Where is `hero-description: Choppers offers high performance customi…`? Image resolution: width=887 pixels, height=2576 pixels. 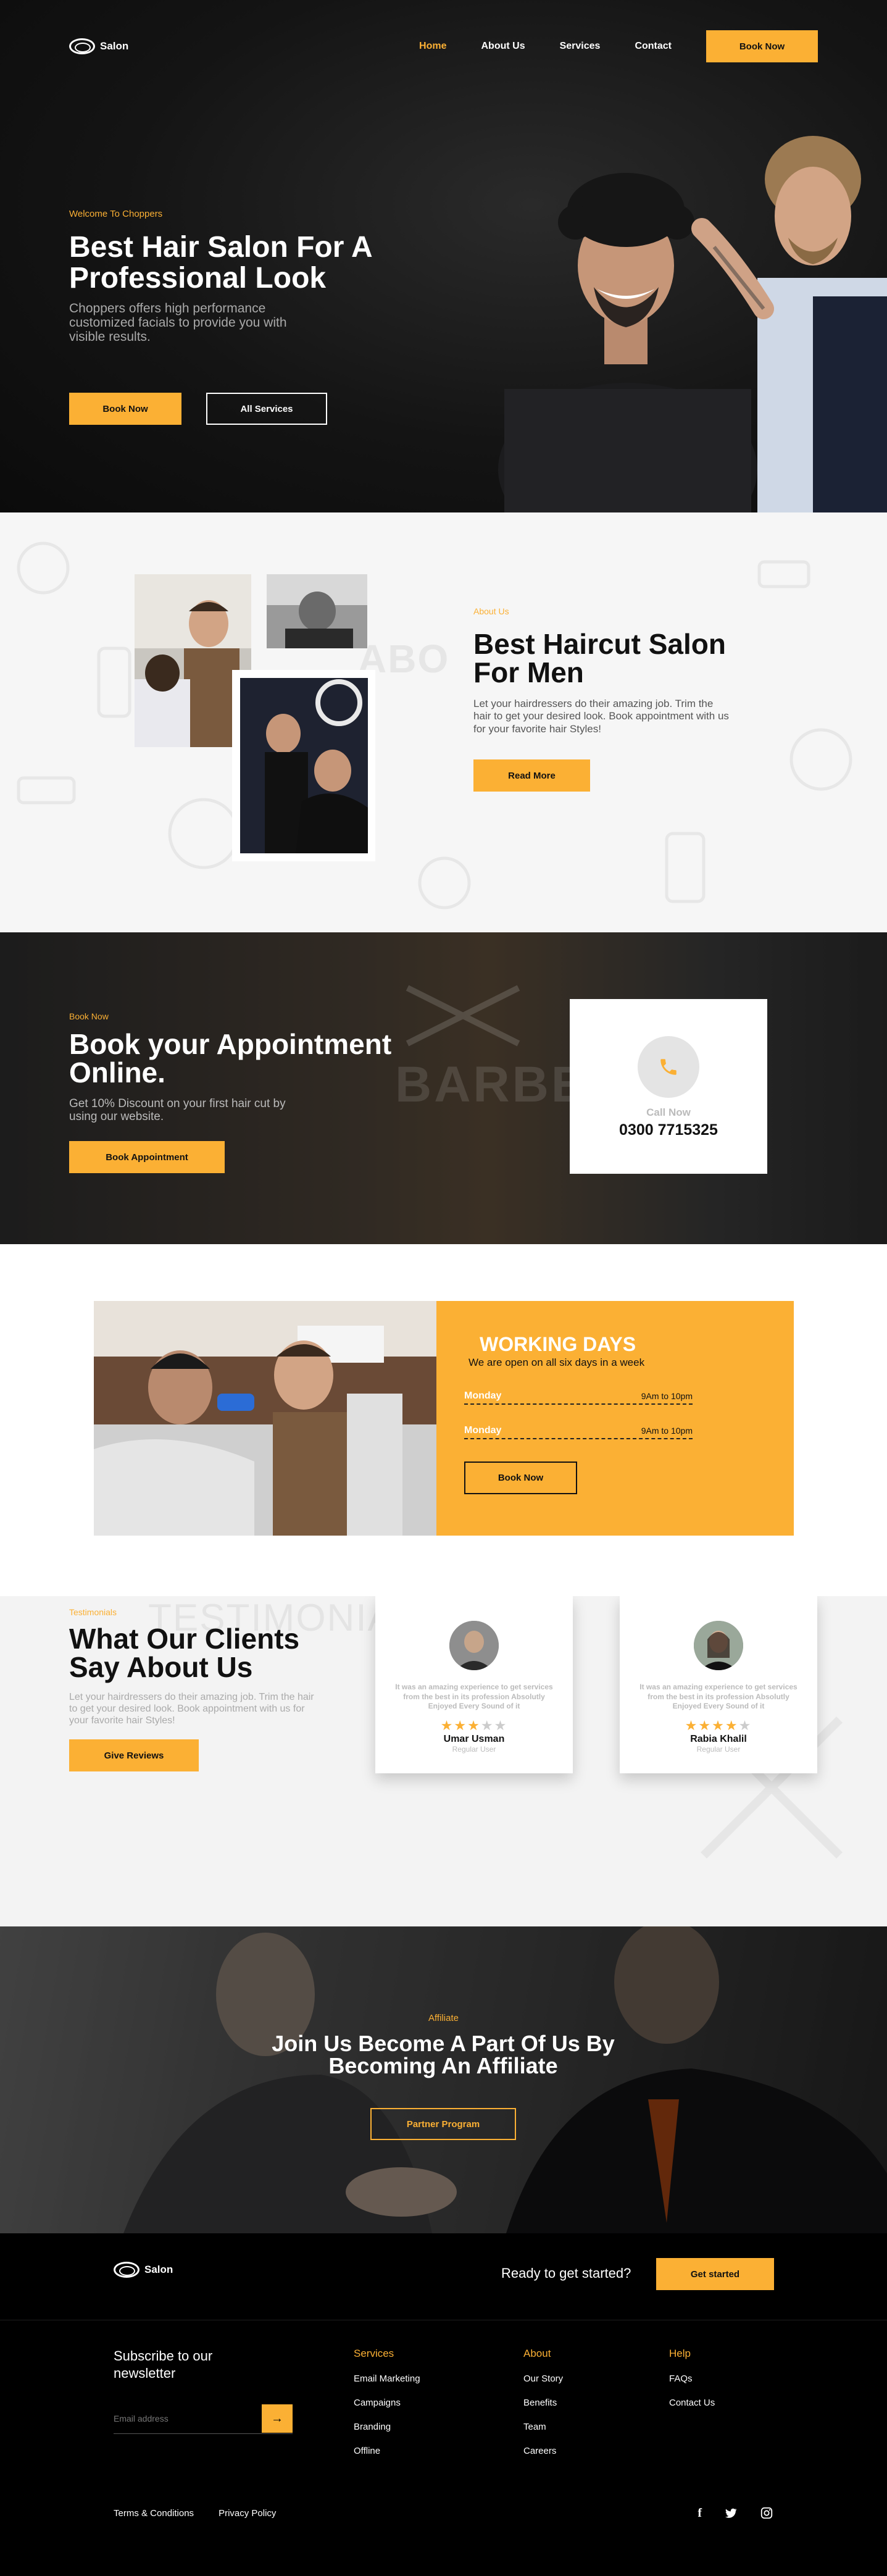
hero-description: Choppers offers high performance customi… is located at coordinates (178, 323).